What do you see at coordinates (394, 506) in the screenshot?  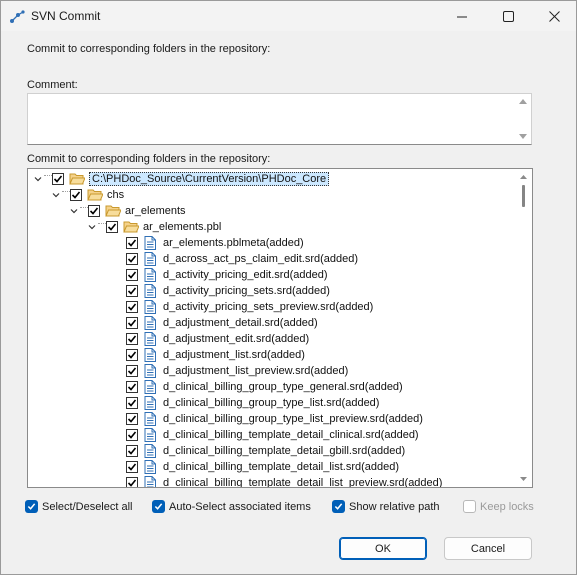 I see `show-relative-path-label: Show relative path` at bounding box center [394, 506].